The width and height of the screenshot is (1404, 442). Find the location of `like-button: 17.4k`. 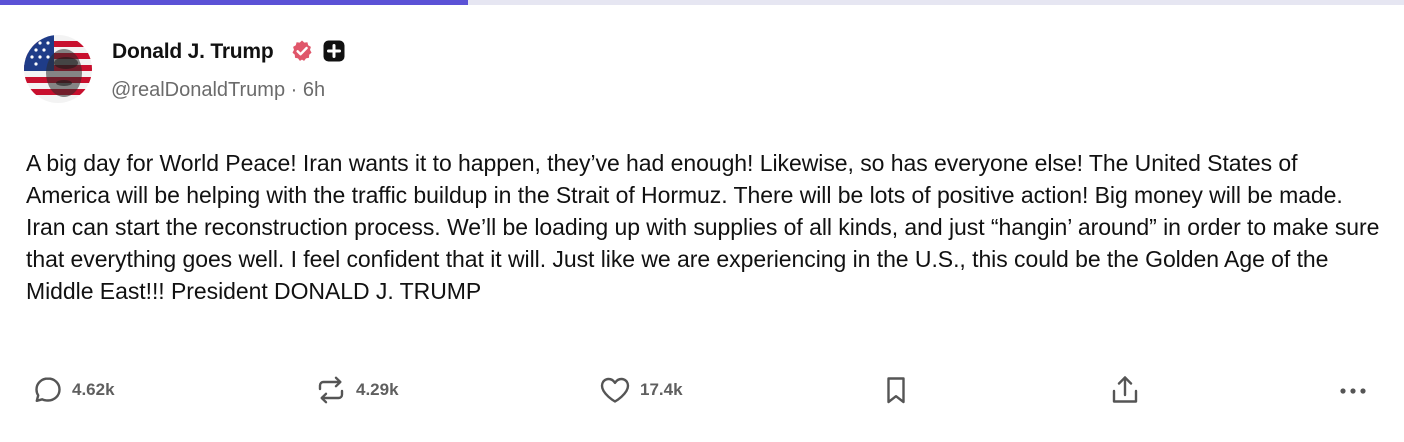

like-button: 17.4k is located at coordinates (640, 390).